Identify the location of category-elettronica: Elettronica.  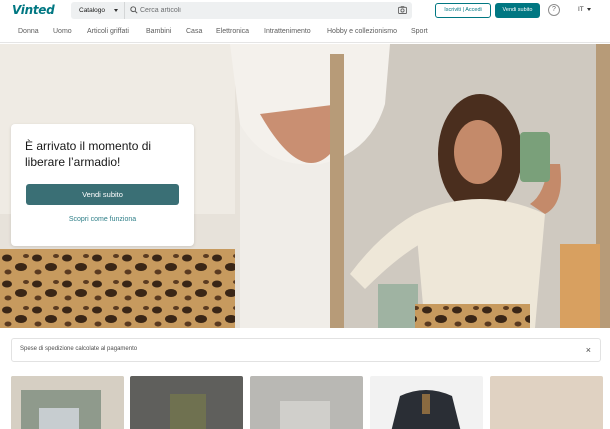
(232, 31).